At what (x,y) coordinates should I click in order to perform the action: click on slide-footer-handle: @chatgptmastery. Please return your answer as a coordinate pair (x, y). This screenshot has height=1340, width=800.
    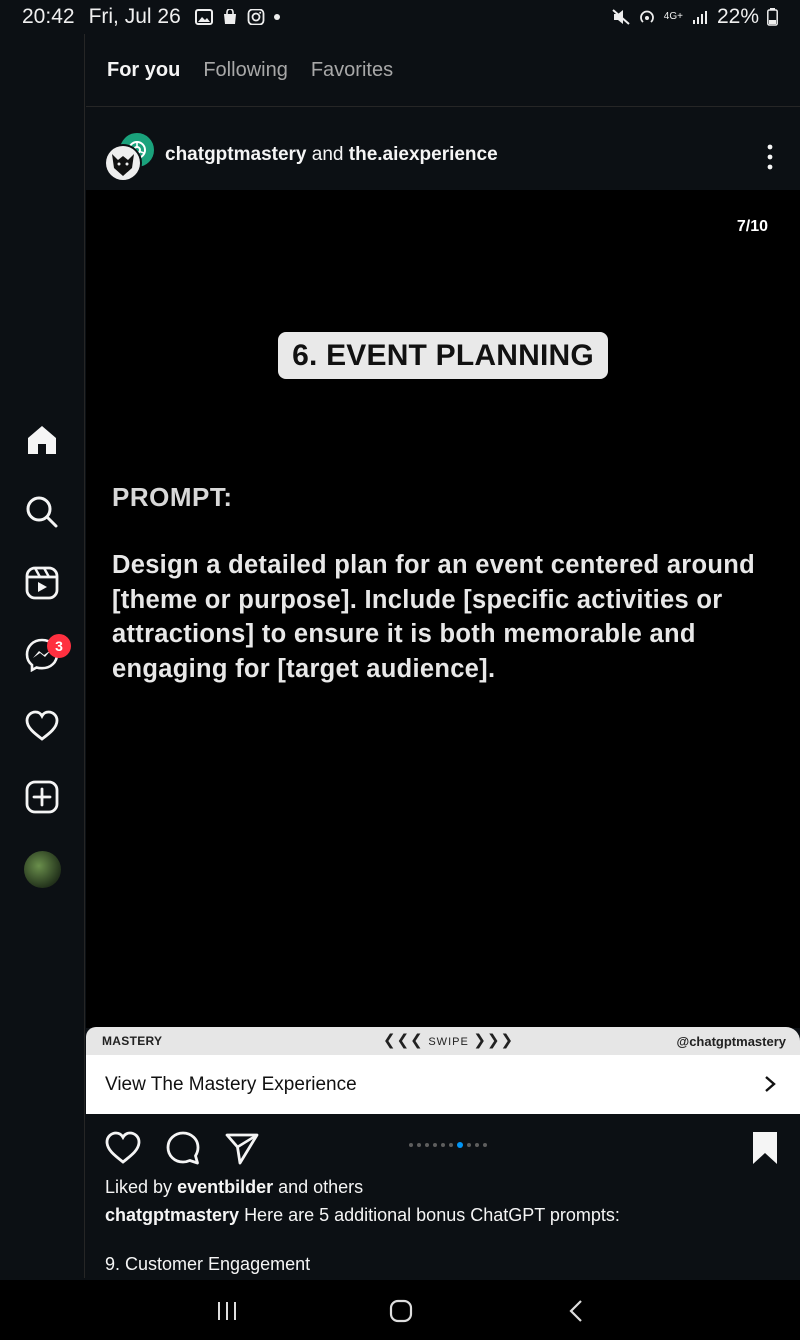
    Looking at the image, I should click on (731, 1041).